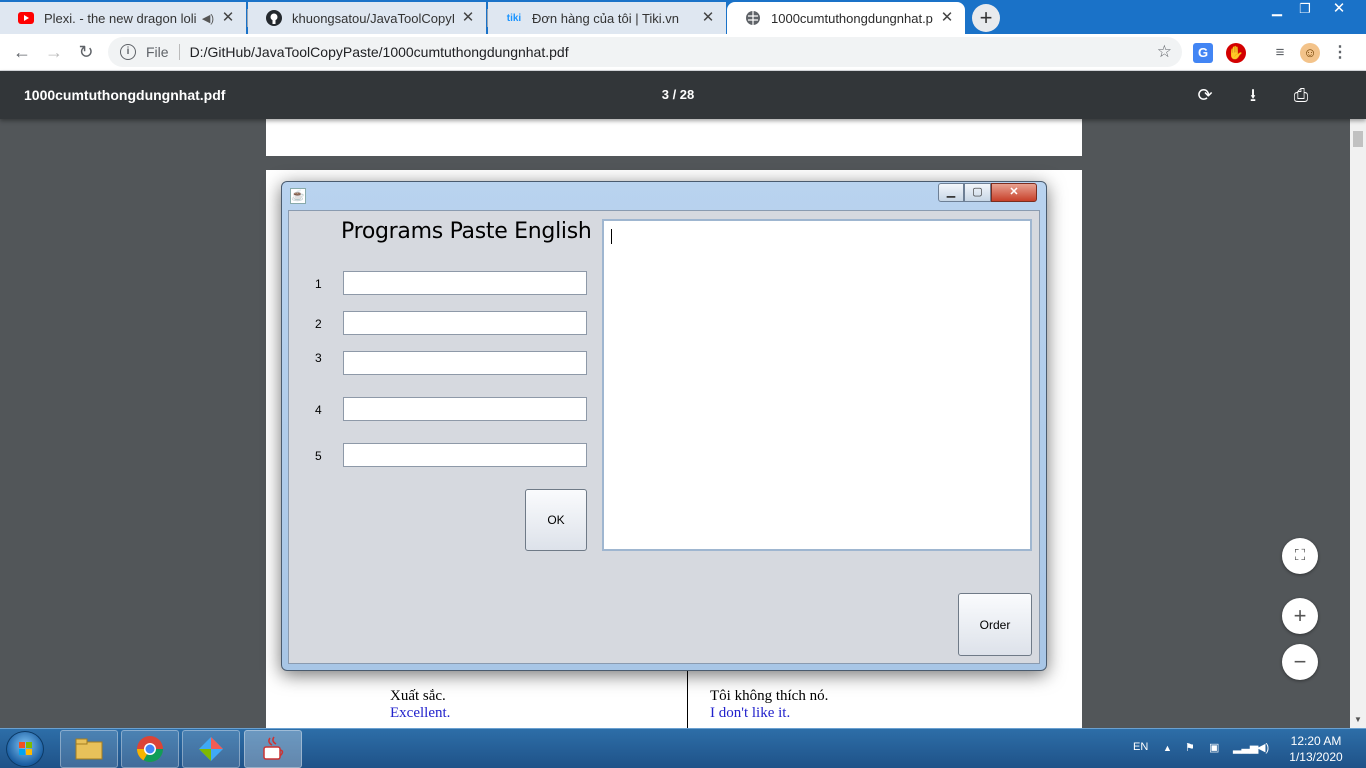 The height and width of the screenshot is (768, 1366). What do you see at coordinates (157, 52) in the screenshot?
I see `url-scheme: File` at bounding box center [157, 52].